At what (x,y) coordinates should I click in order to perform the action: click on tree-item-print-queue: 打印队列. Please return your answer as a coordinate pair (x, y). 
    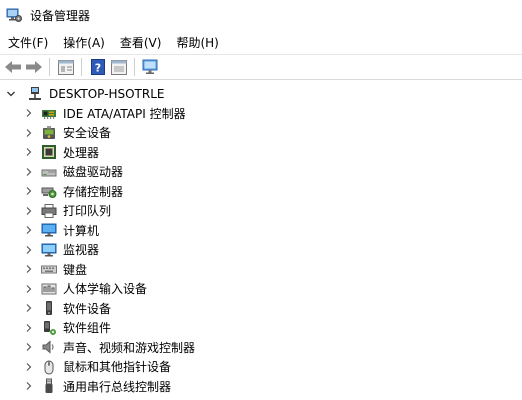
    Looking at the image, I should click on (55, 210).